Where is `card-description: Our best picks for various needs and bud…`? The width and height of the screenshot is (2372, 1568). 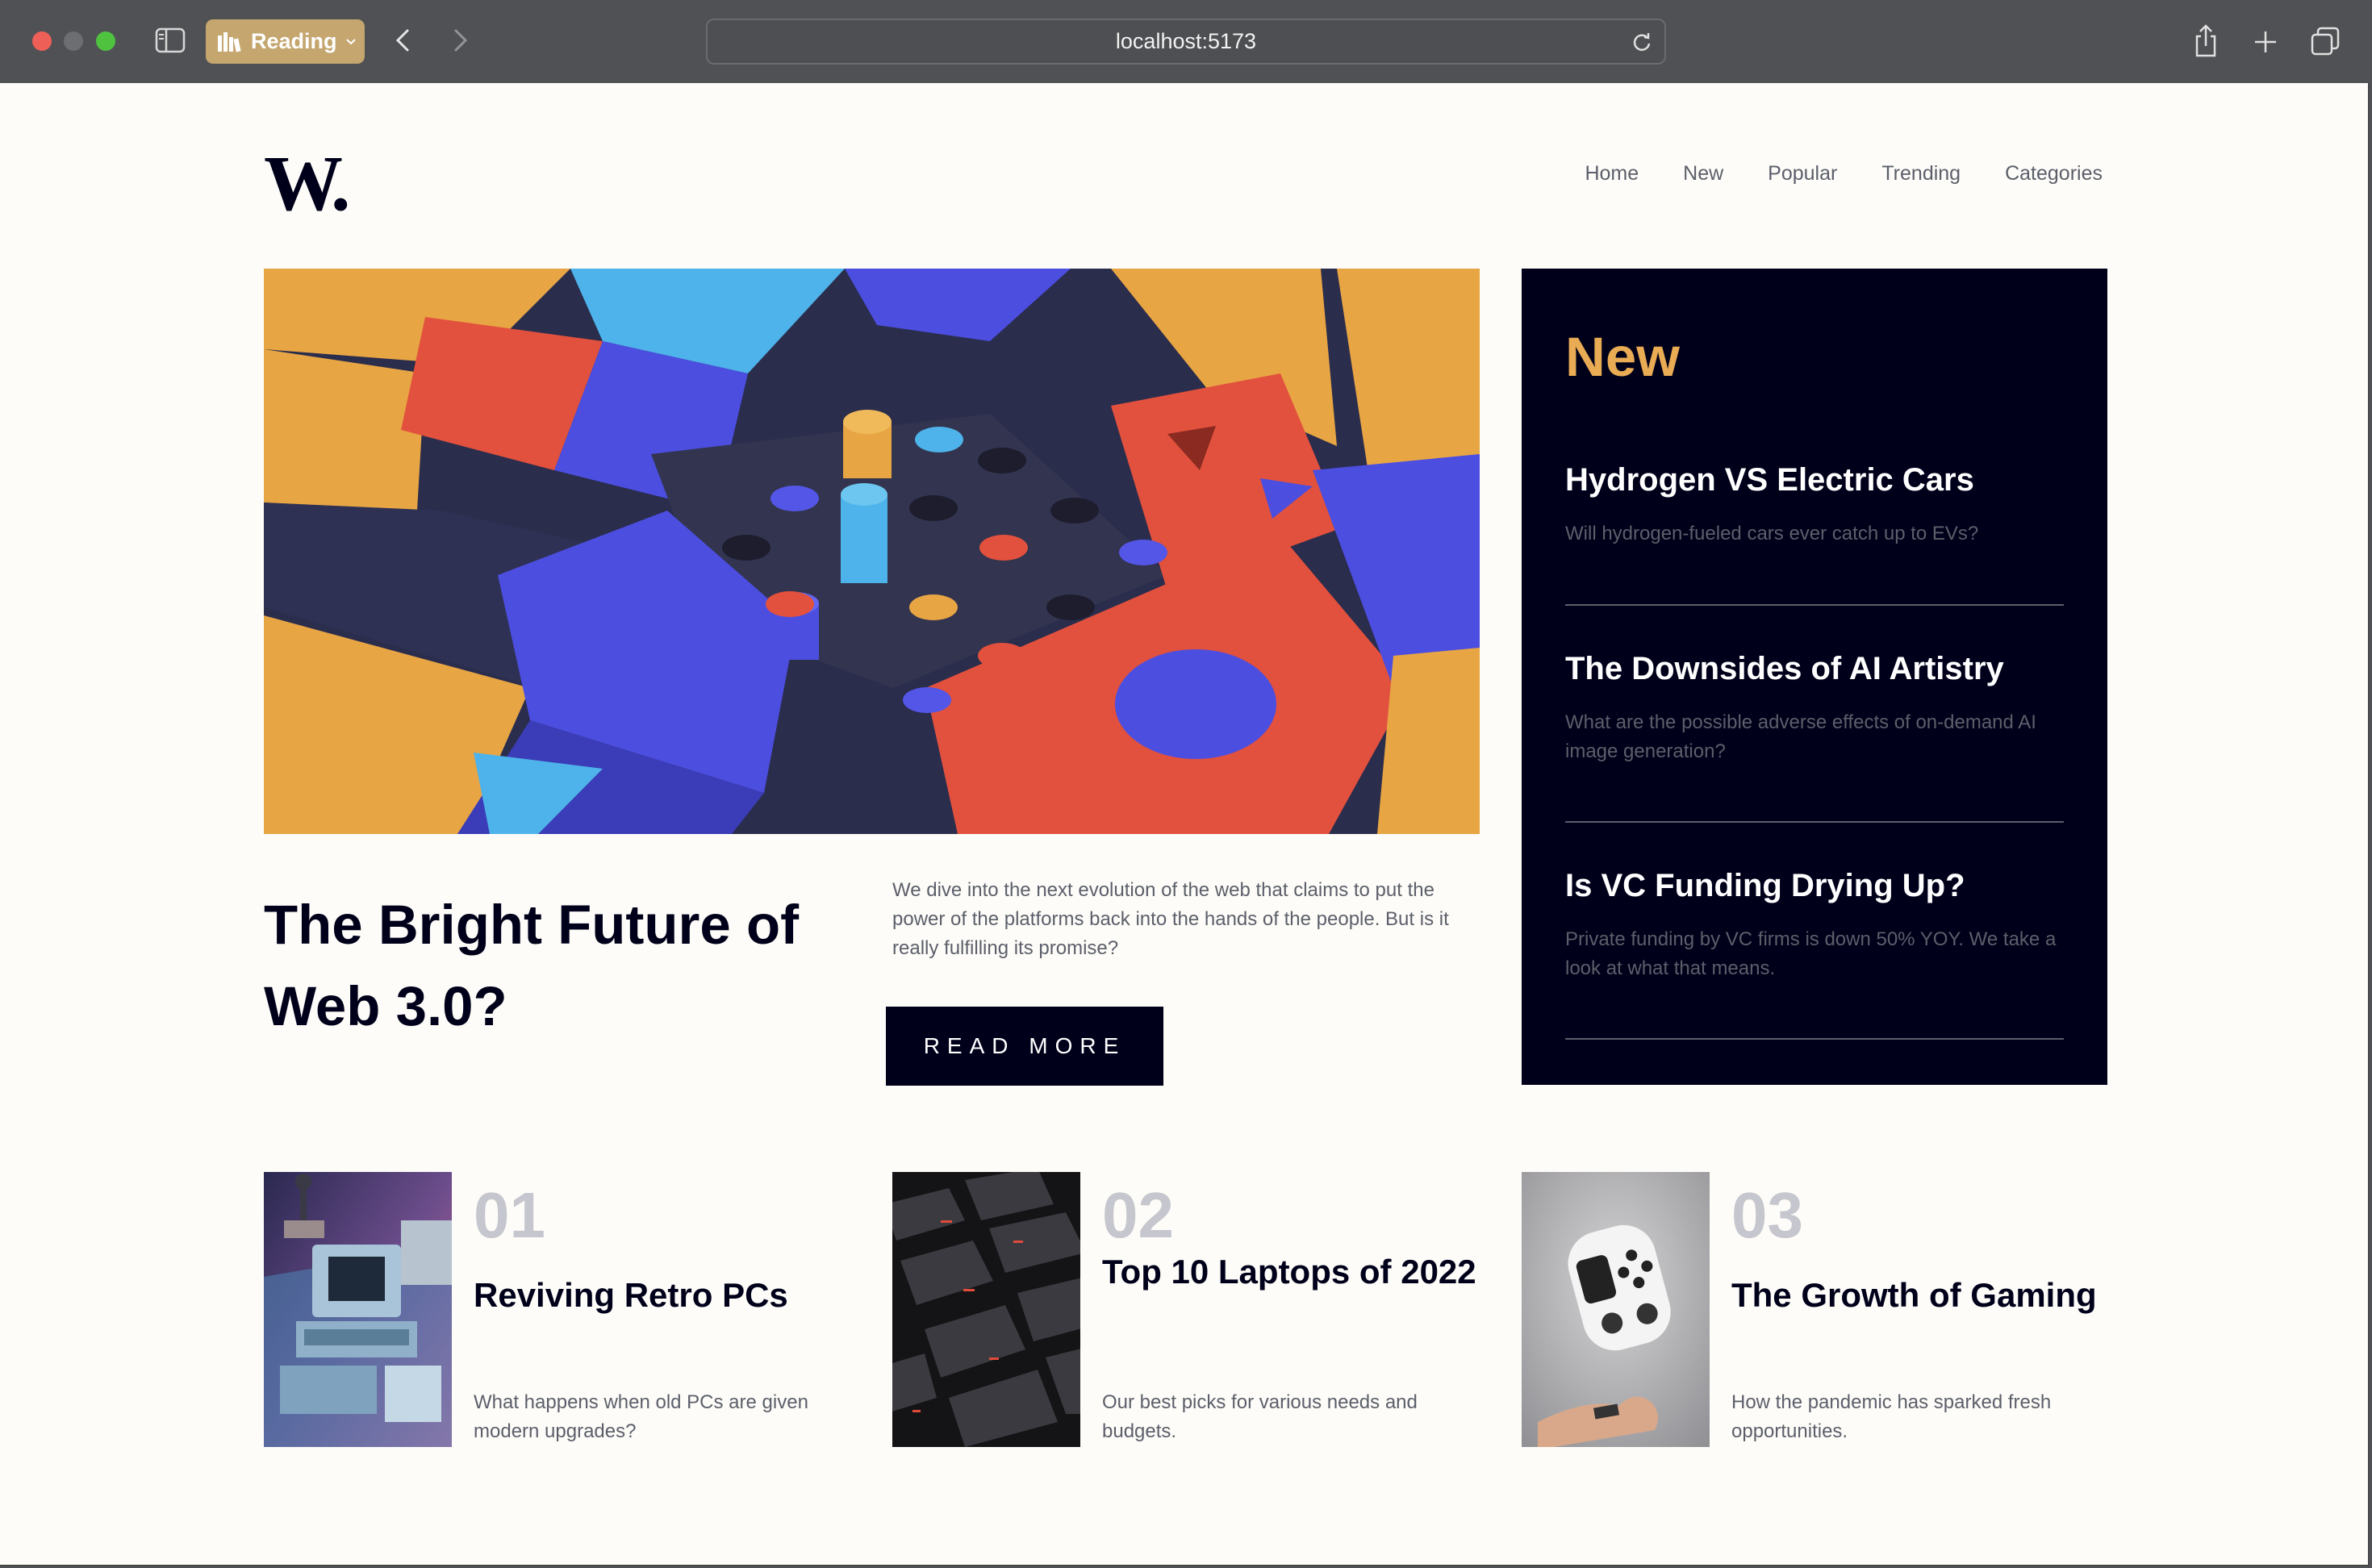 card-description: Our best picks for various needs and bud… is located at coordinates (1260, 1416).